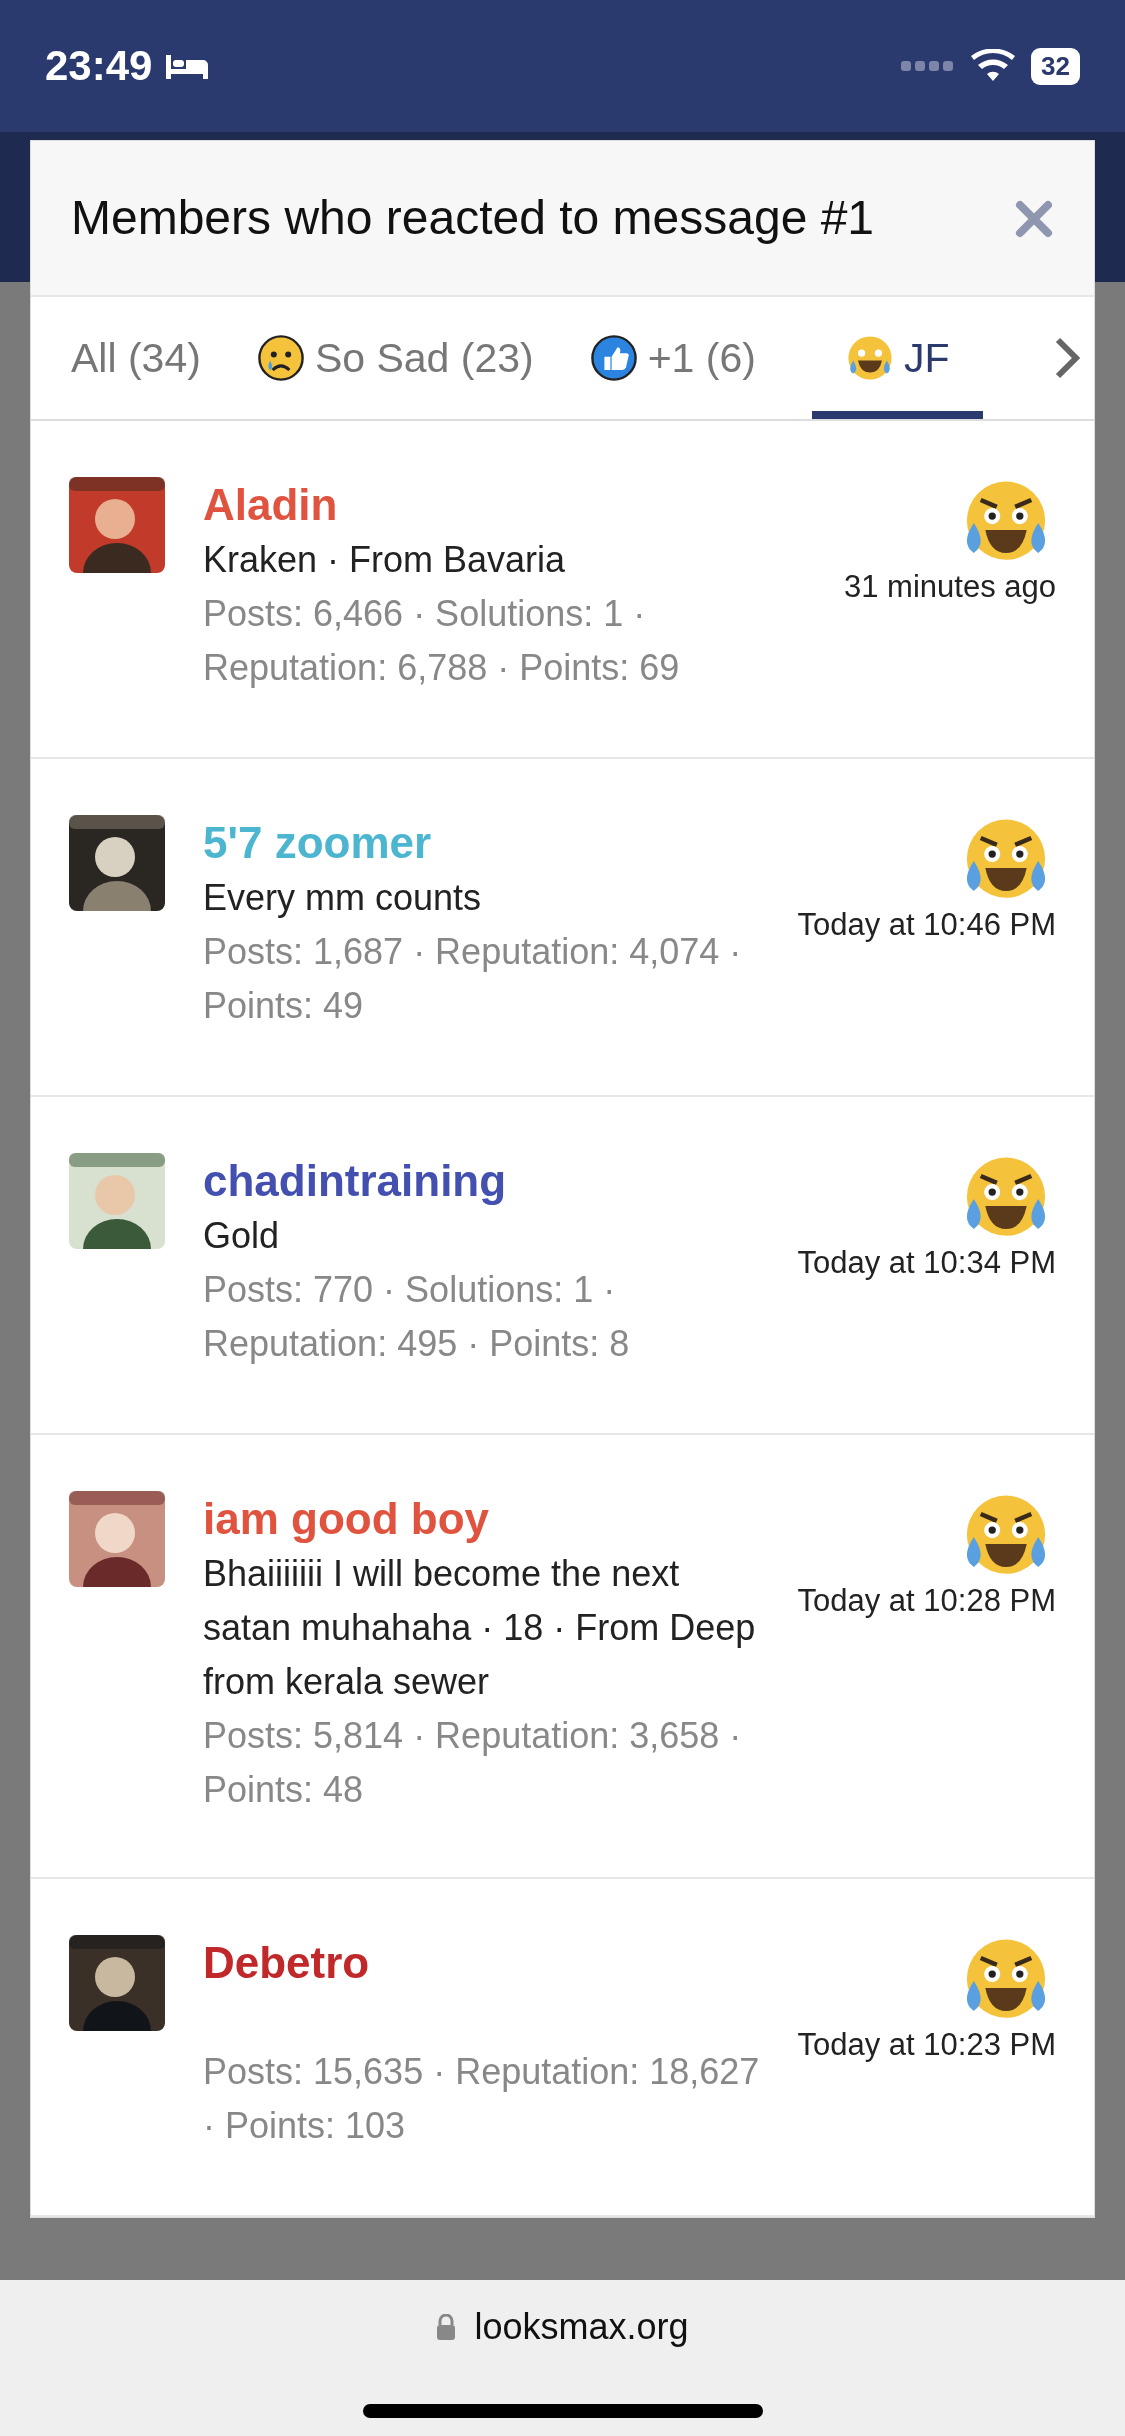 This screenshot has height=2436, width=1125. What do you see at coordinates (926, 1601) in the screenshot?
I see `reaction-time: Today at 10:28 PM` at bounding box center [926, 1601].